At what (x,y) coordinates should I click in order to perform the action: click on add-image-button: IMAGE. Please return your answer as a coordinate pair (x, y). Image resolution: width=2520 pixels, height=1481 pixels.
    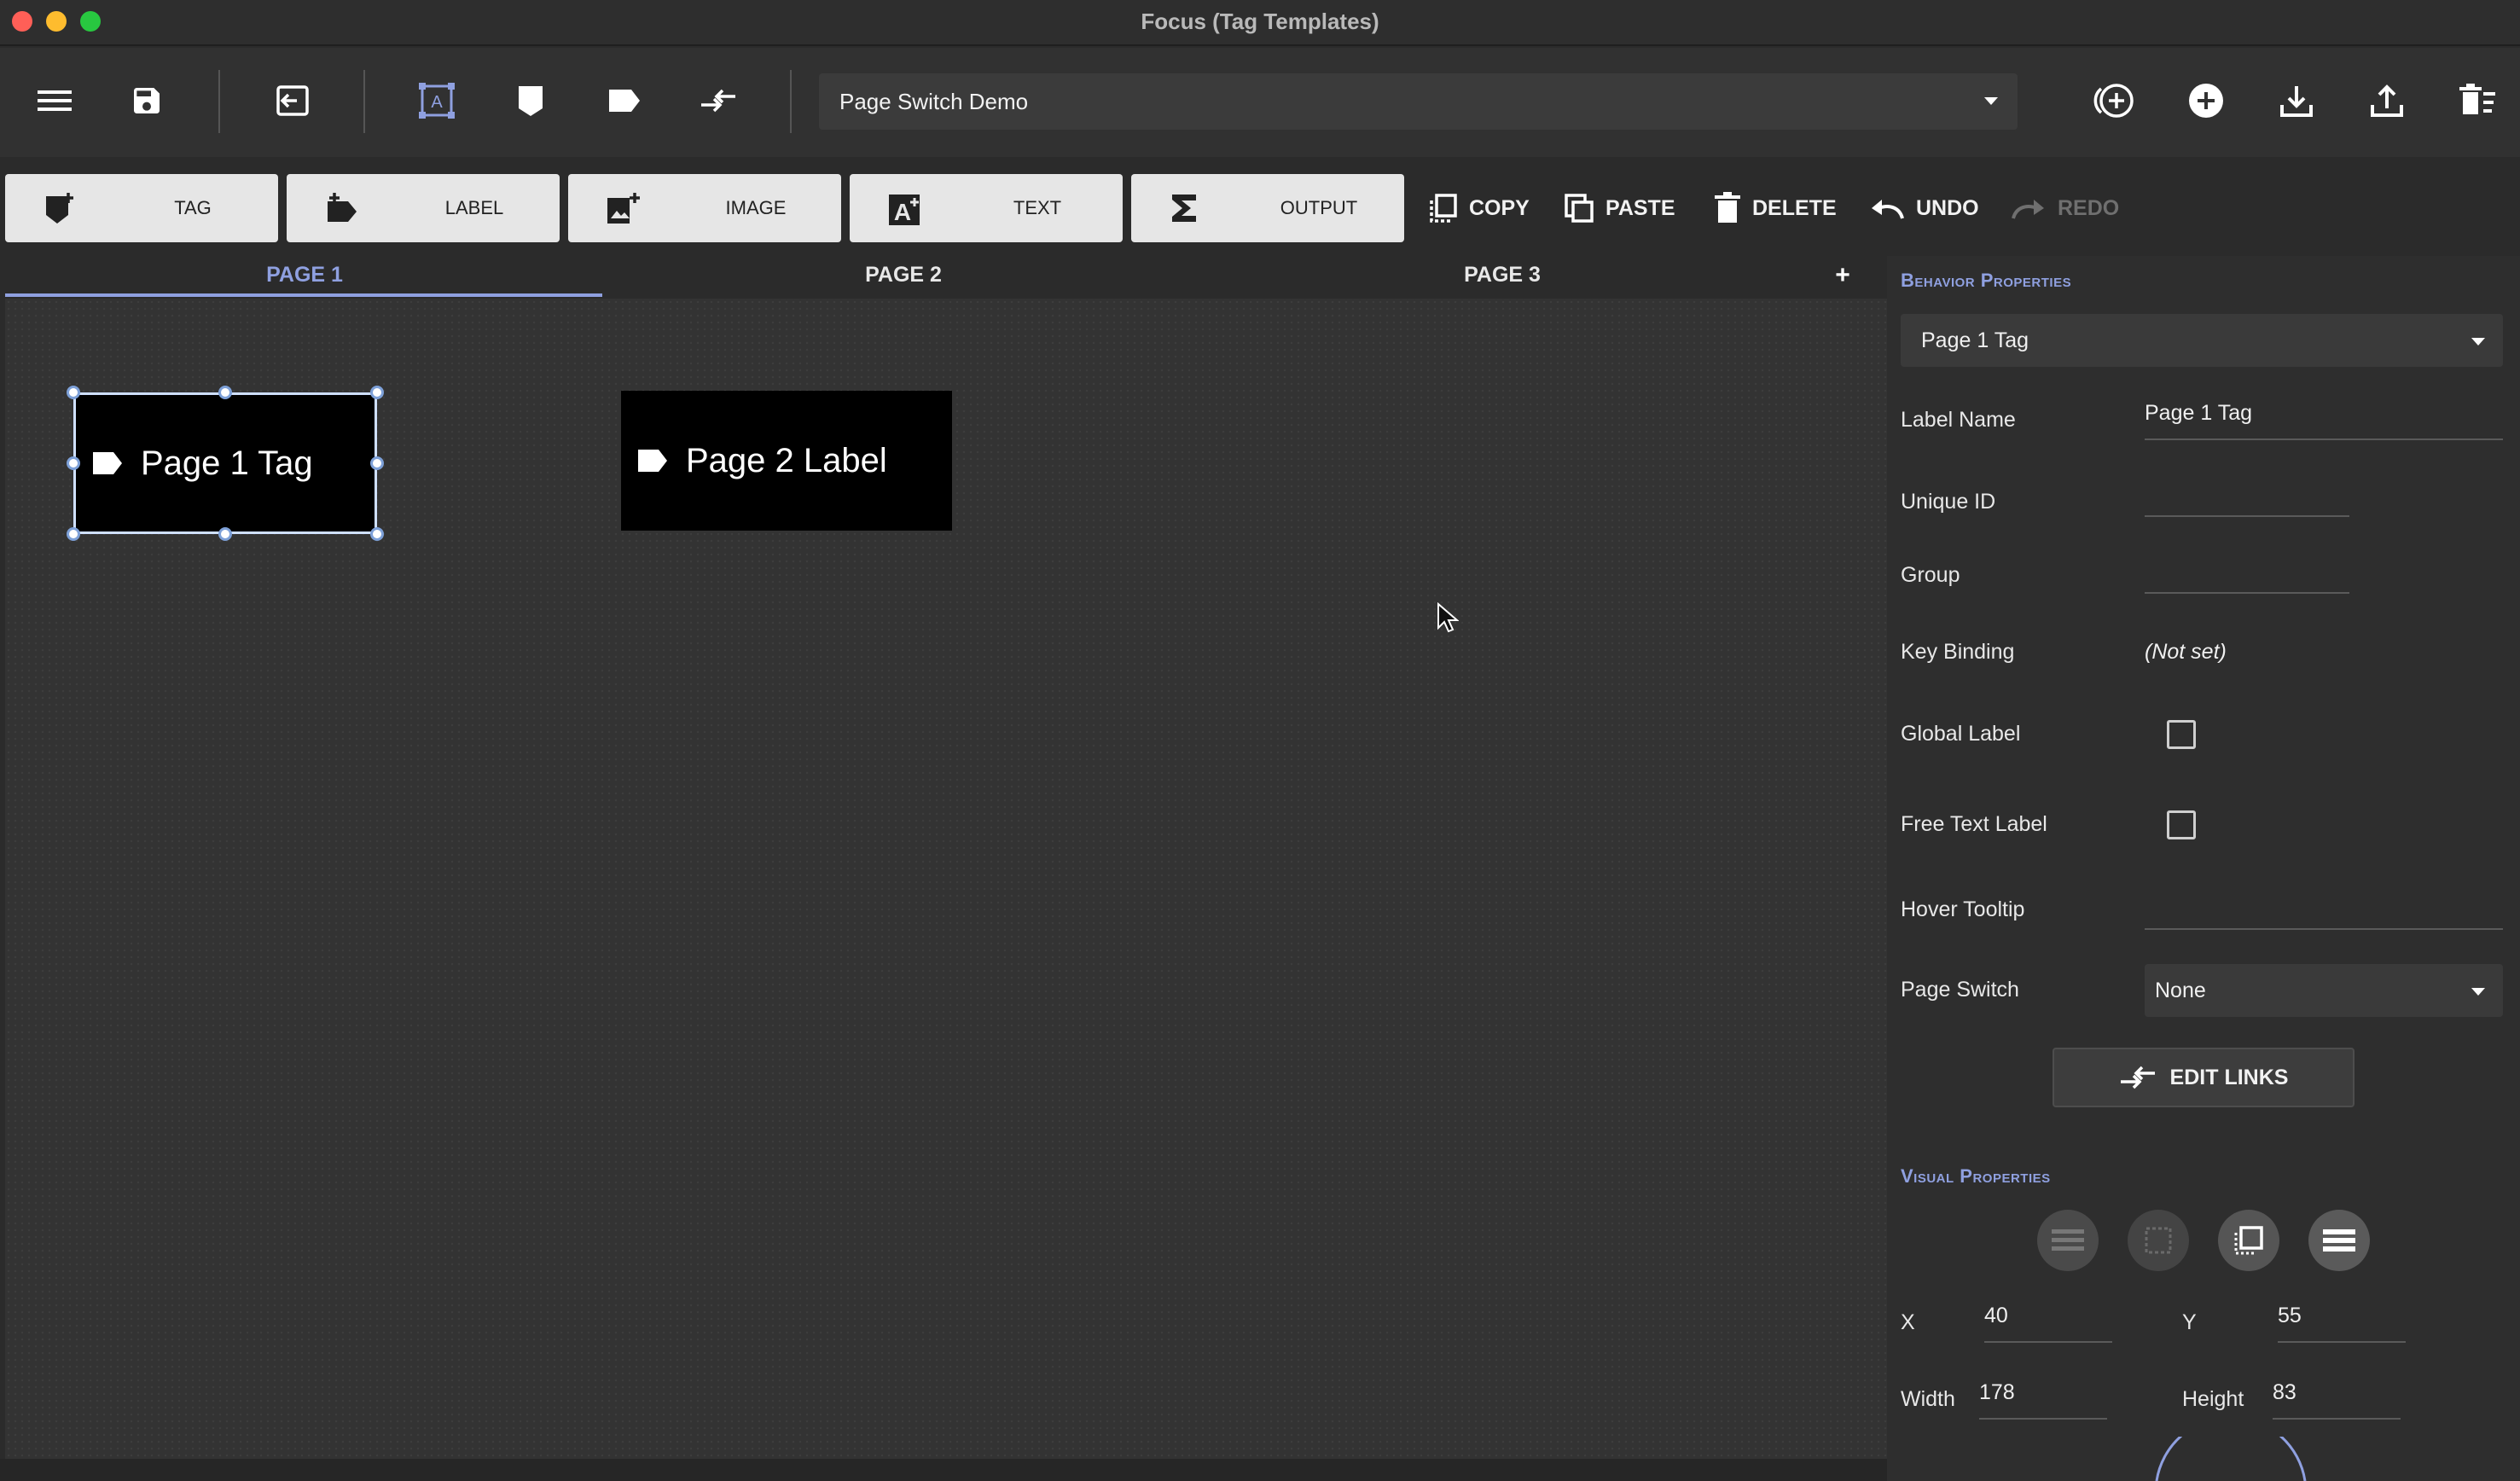
    Looking at the image, I should click on (705, 208).